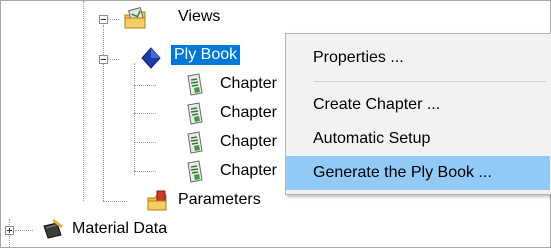  What do you see at coordinates (430, 81) in the screenshot?
I see `menu-separator` at bounding box center [430, 81].